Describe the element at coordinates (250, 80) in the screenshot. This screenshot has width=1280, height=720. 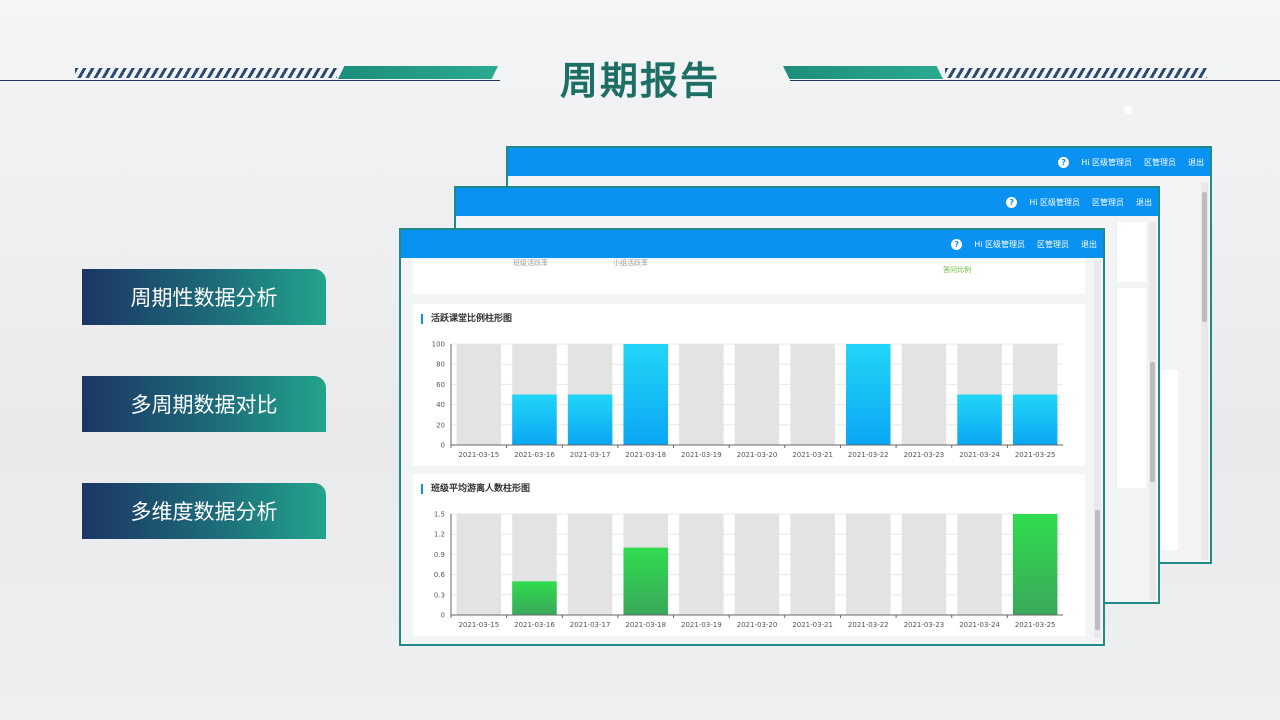
I see `header-rule-left` at that location.